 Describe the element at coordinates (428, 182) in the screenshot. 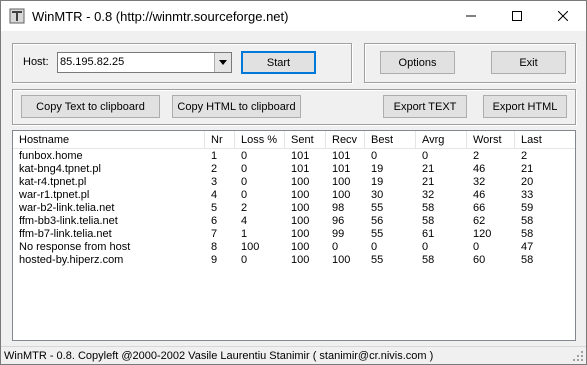

I see `cell-avrg: 21` at that location.